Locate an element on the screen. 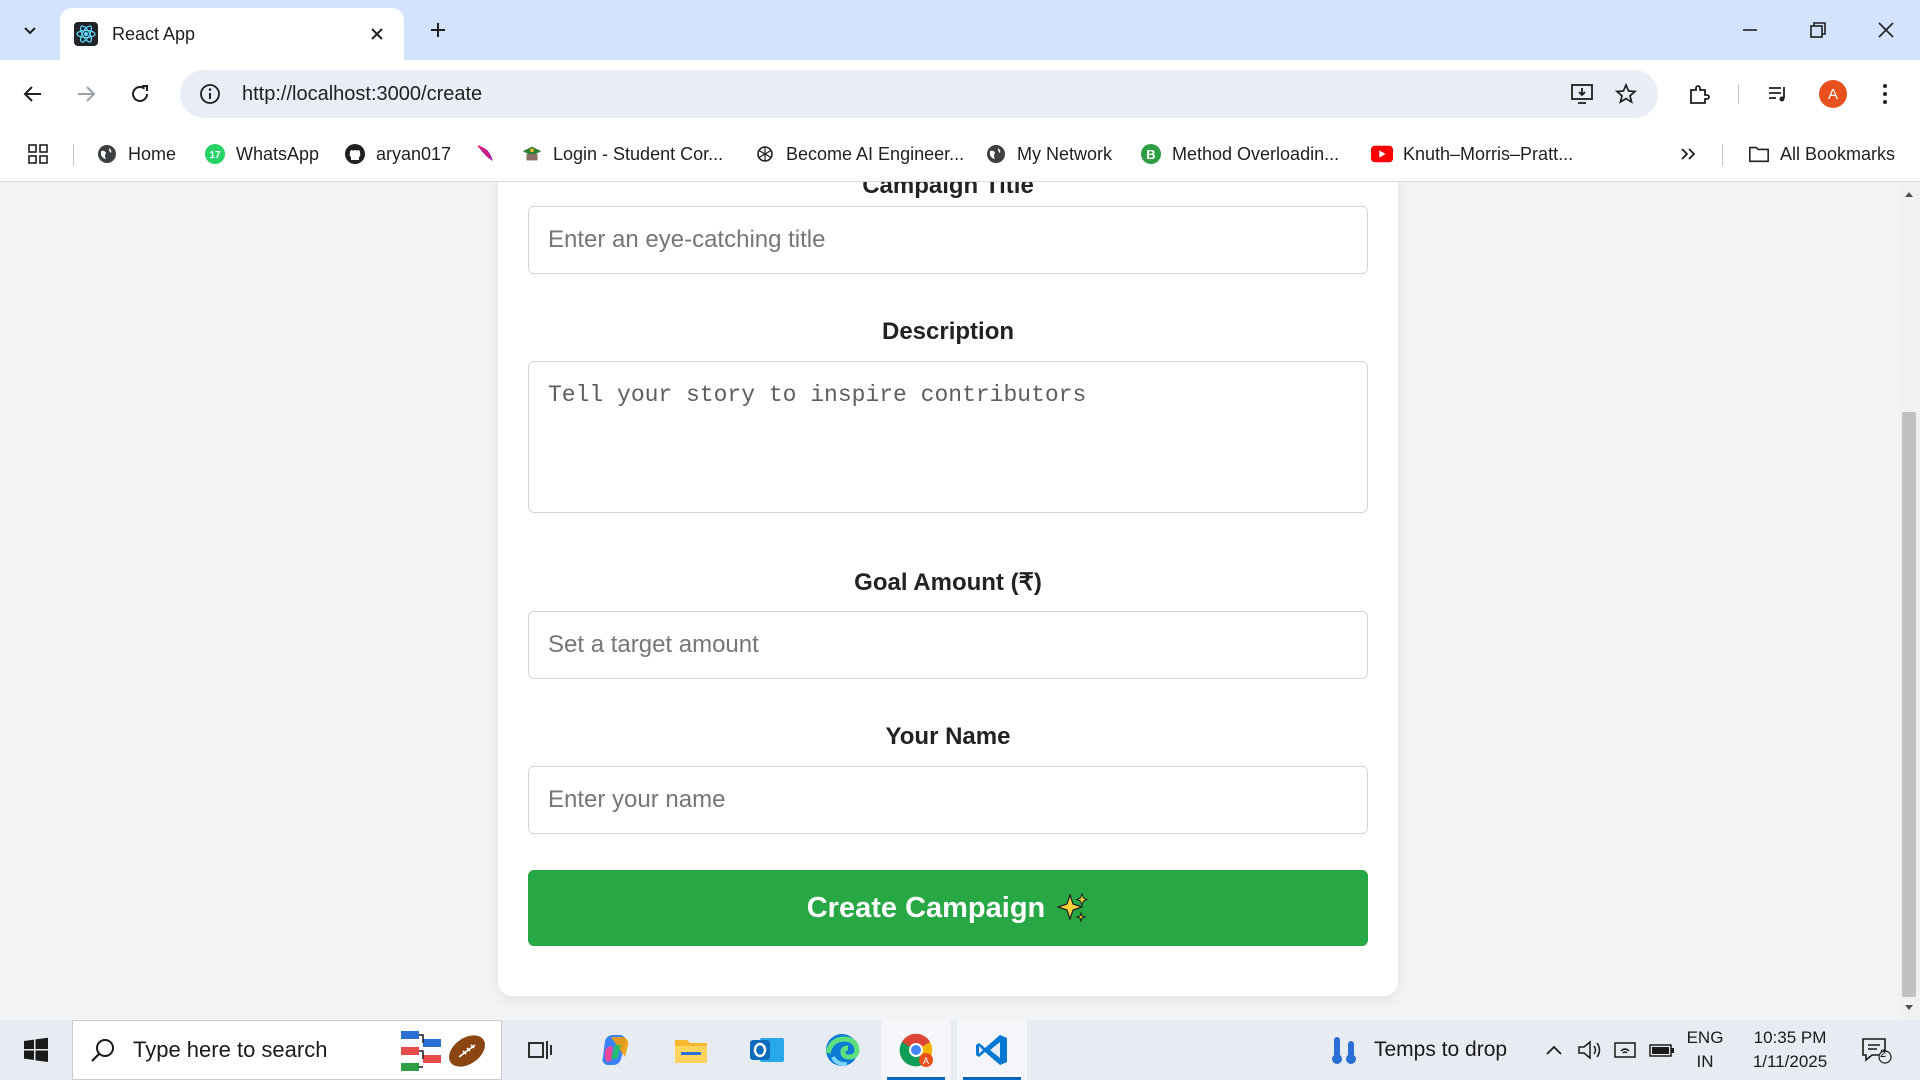 The width and height of the screenshot is (1920, 1080). scroll-up-arrow-icon is located at coordinates (1909, 194).